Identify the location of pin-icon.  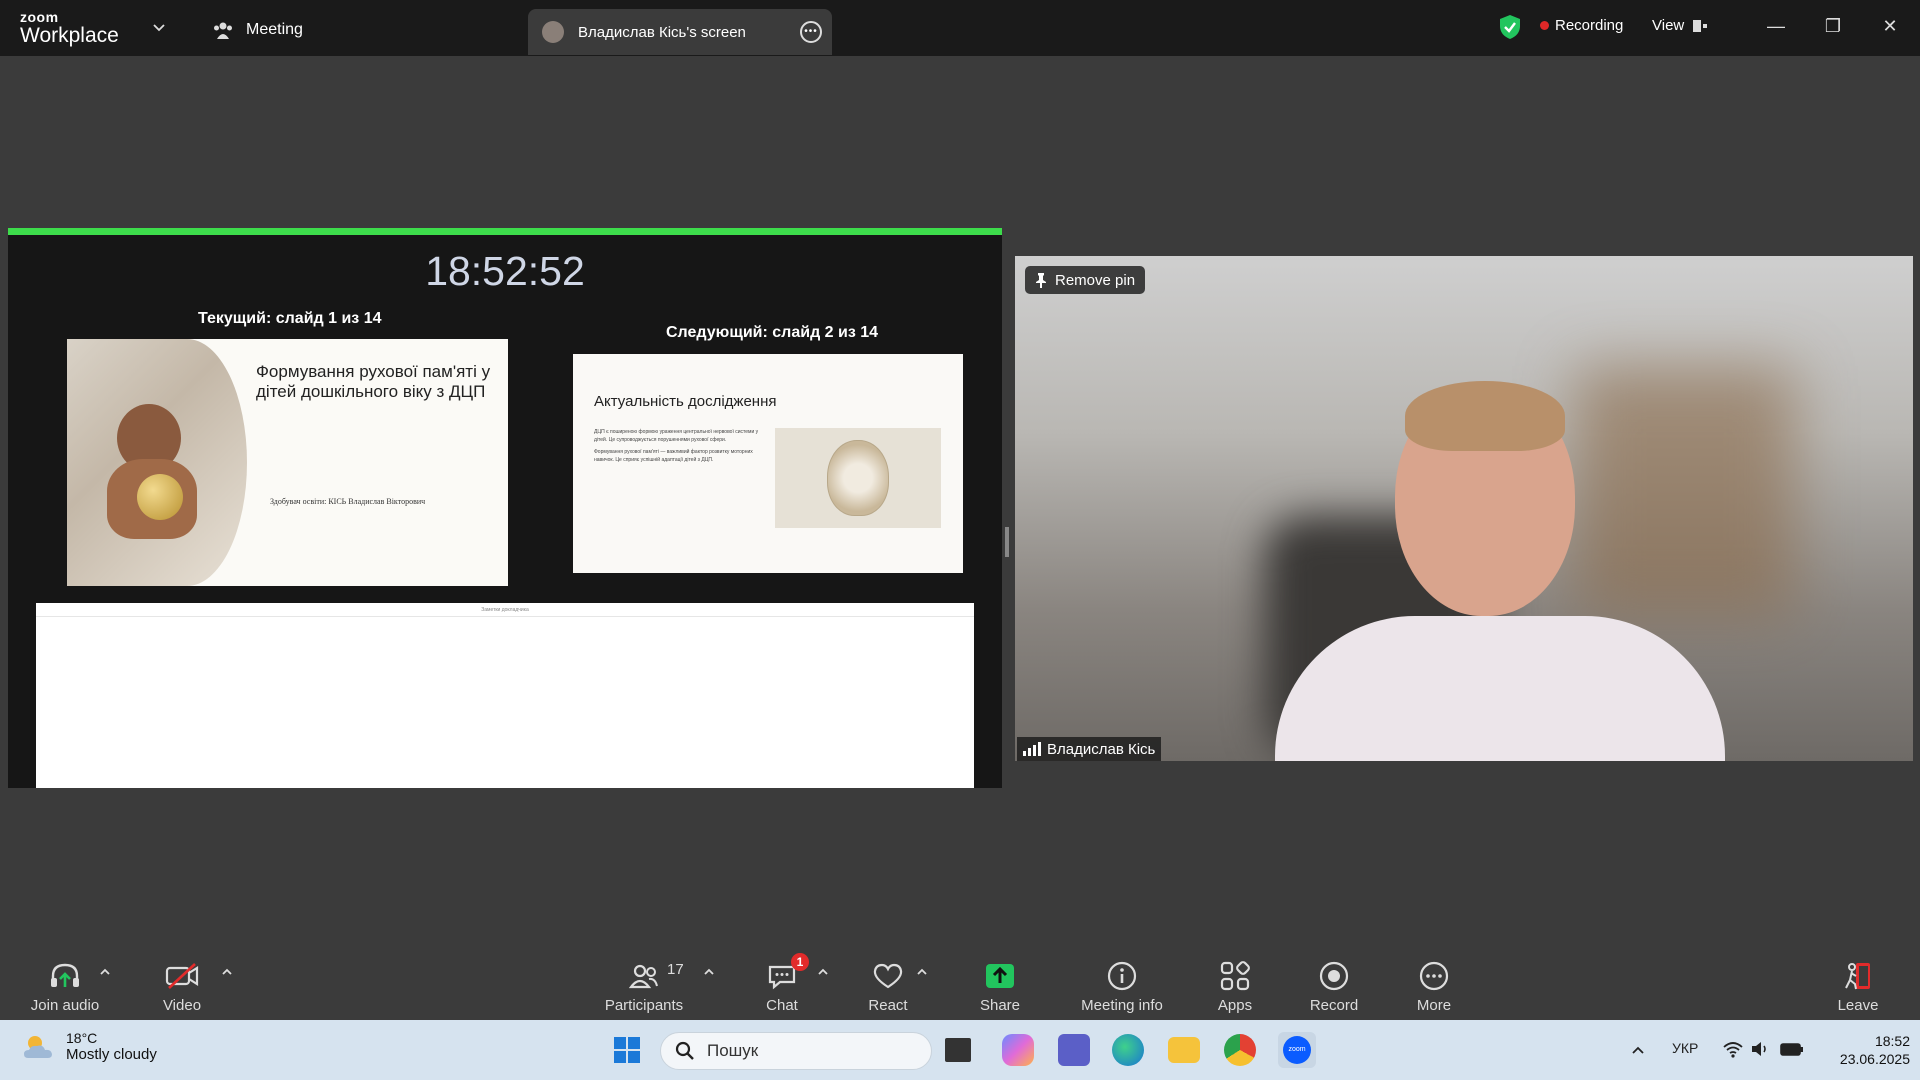
(1041, 280).